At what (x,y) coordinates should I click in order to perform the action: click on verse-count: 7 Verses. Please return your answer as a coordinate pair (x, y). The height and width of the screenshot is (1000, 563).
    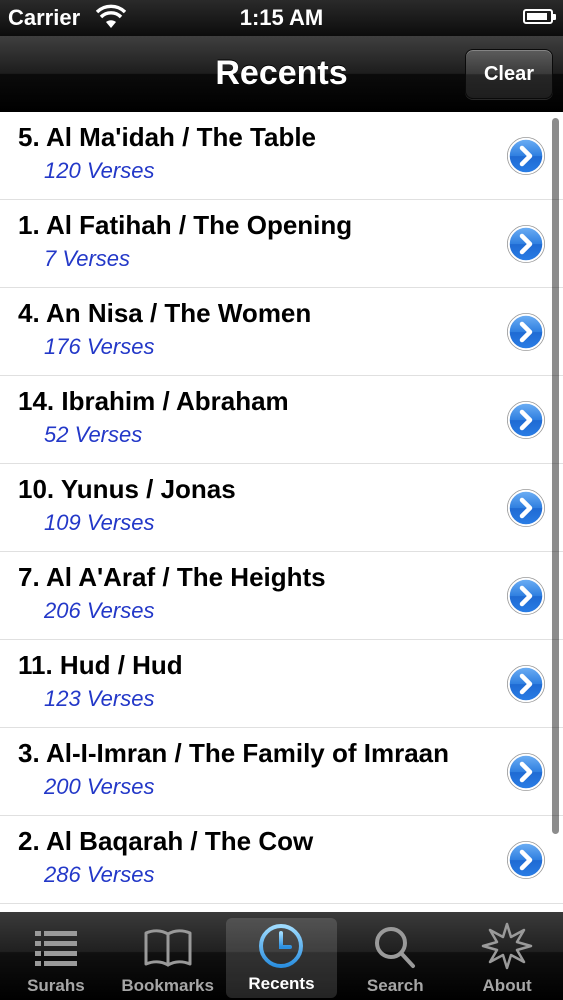
    Looking at the image, I should click on (87, 258).